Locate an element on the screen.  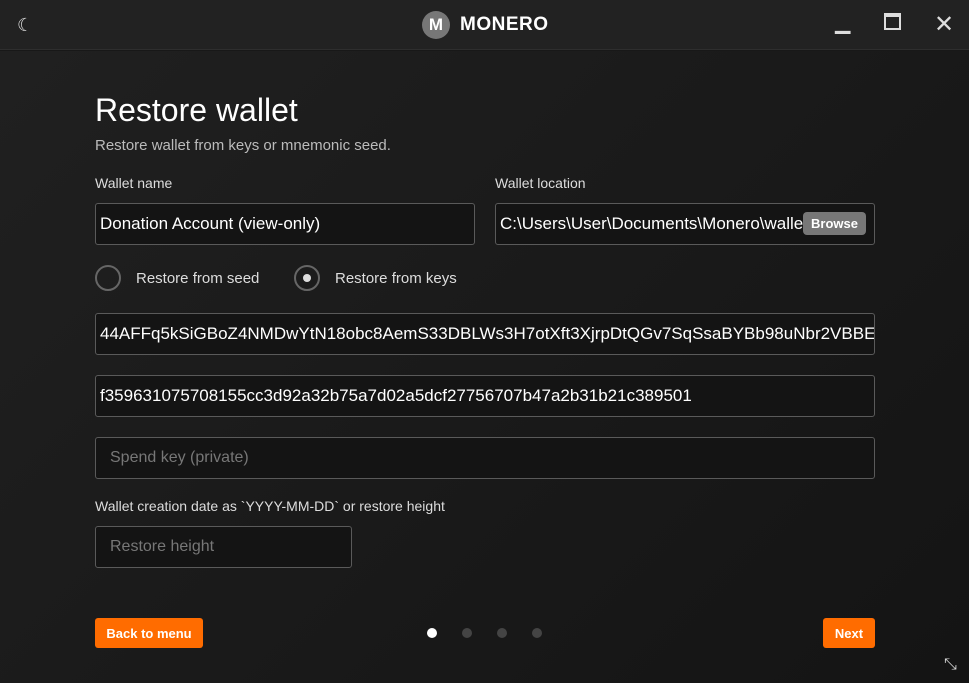
brand-text: MONERO is located at coordinates (504, 24).